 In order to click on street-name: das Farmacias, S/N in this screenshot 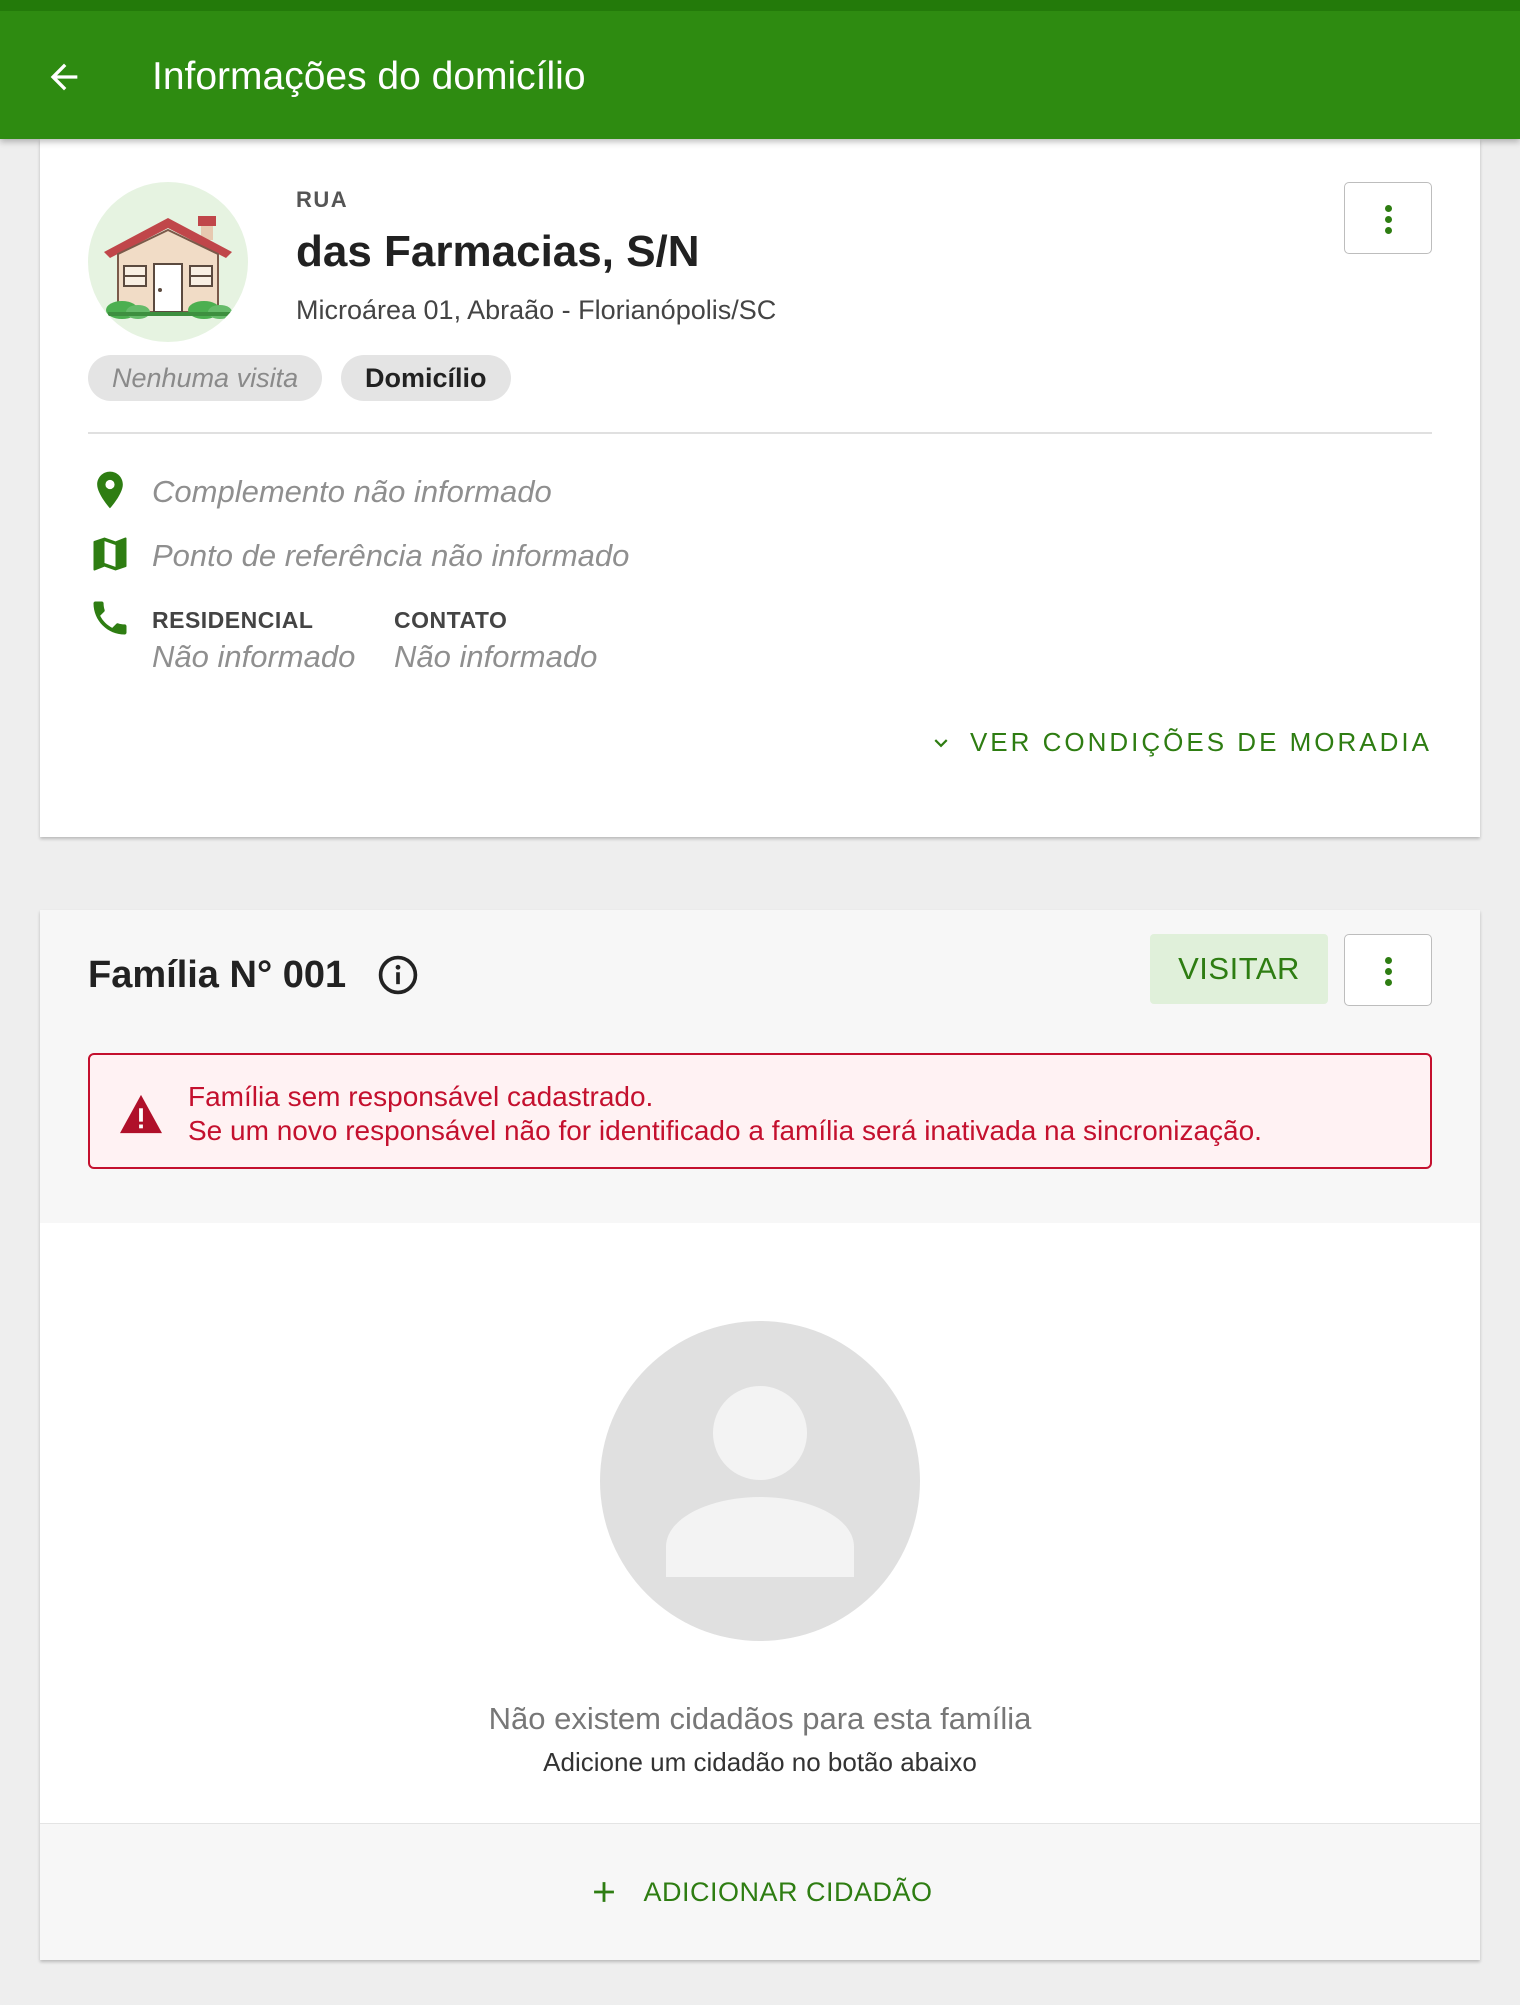, I will do `click(498, 251)`.